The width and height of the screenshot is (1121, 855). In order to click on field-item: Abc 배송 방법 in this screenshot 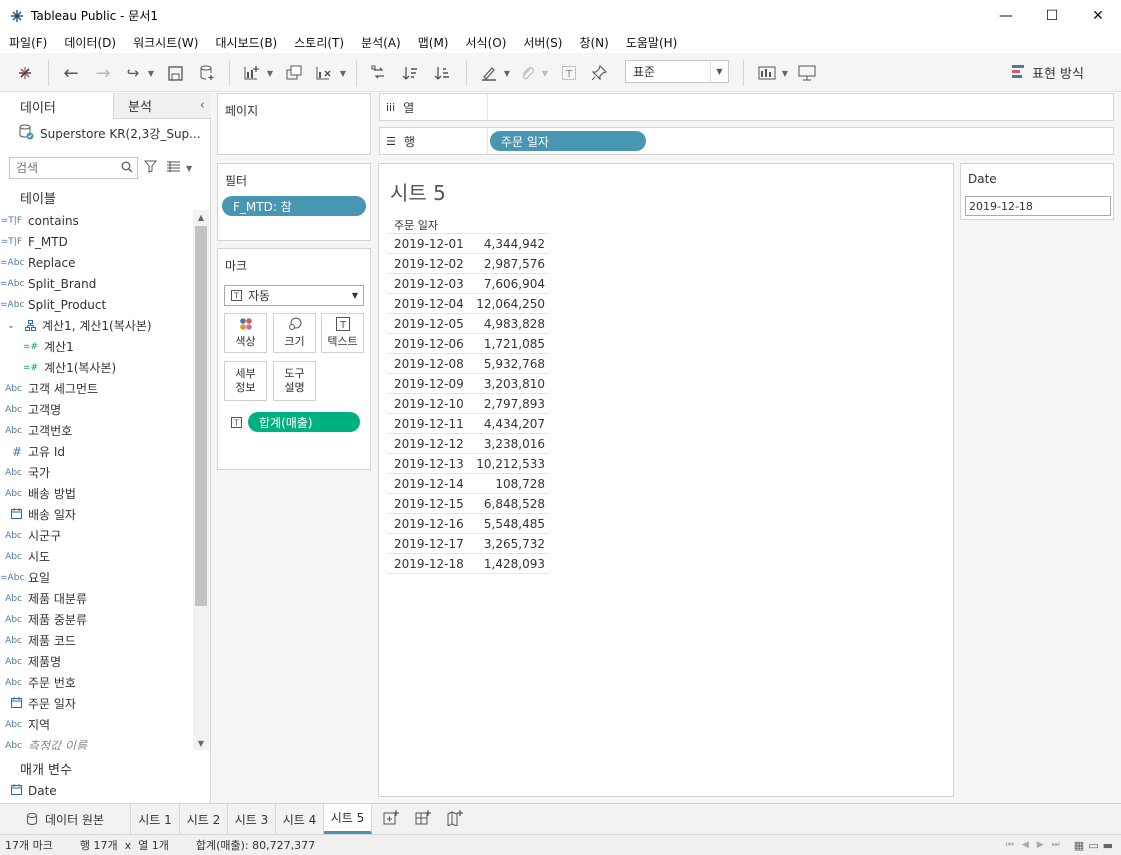, I will do `click(96, 493)`.